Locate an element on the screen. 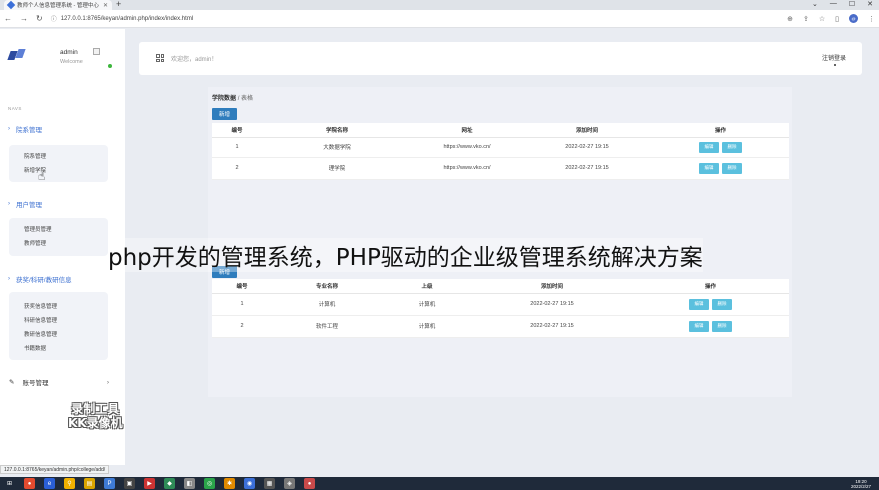  search-icon: ⚲ is located at coordinates (69, 483).